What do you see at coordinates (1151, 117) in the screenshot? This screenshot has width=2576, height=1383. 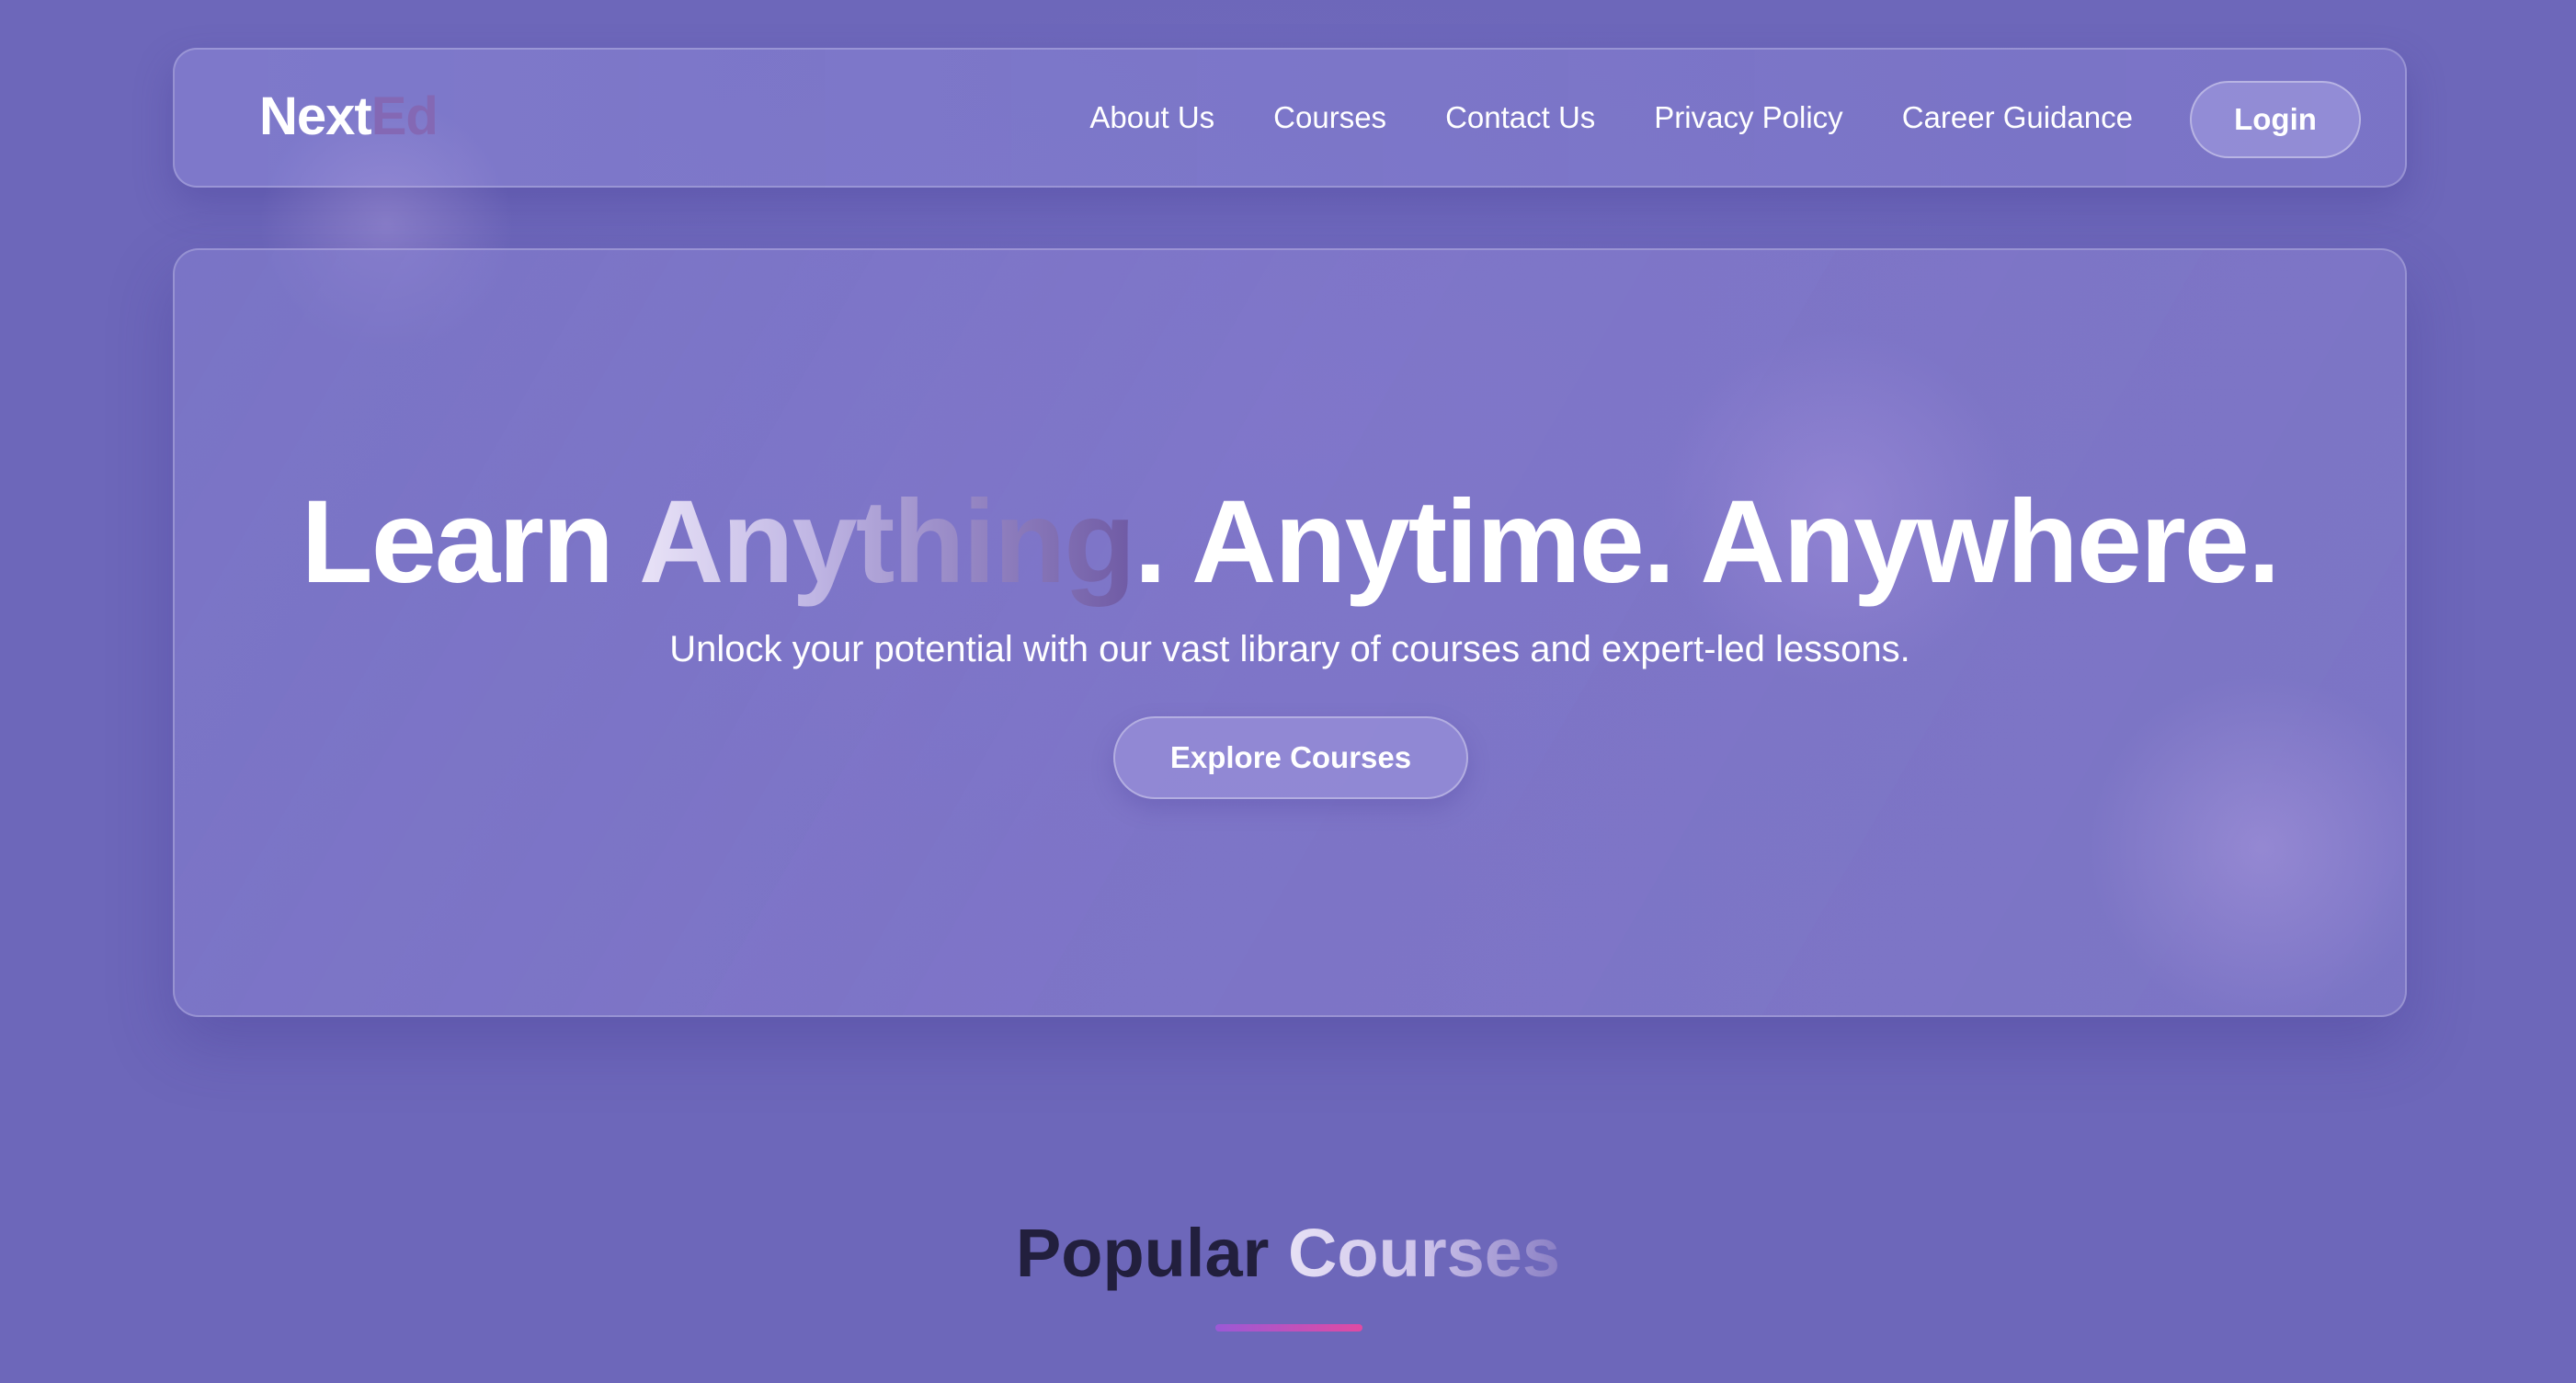 I see `nav-link-about-us: About Us` at bounding box center [1151, 117].